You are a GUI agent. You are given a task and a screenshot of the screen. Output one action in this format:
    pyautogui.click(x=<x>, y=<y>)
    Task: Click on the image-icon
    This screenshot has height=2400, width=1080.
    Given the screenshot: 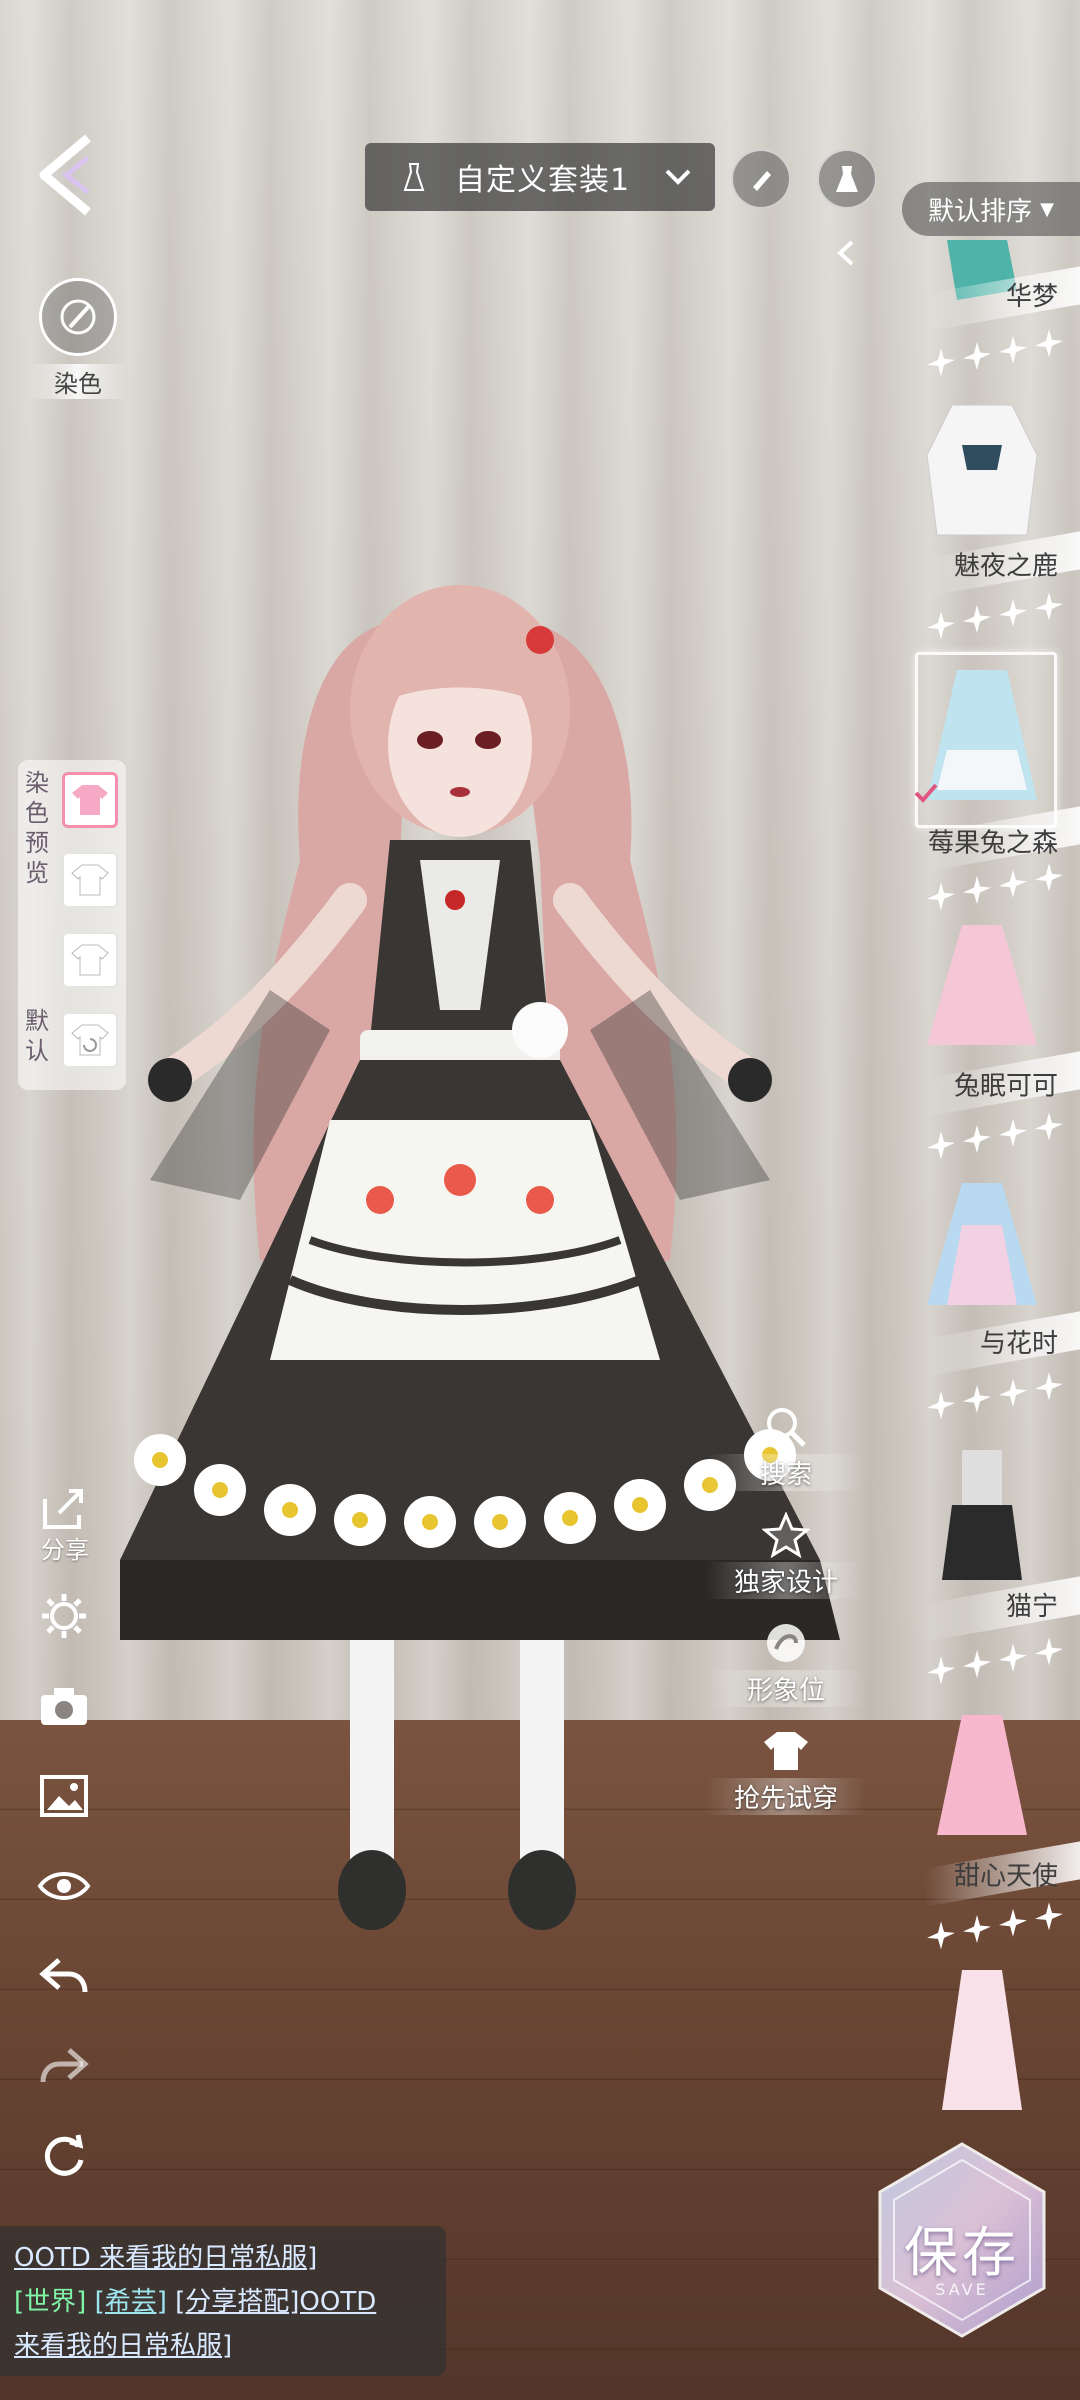 What is the action you would take?
    pyautogui.click(x=64, y=1796)
    